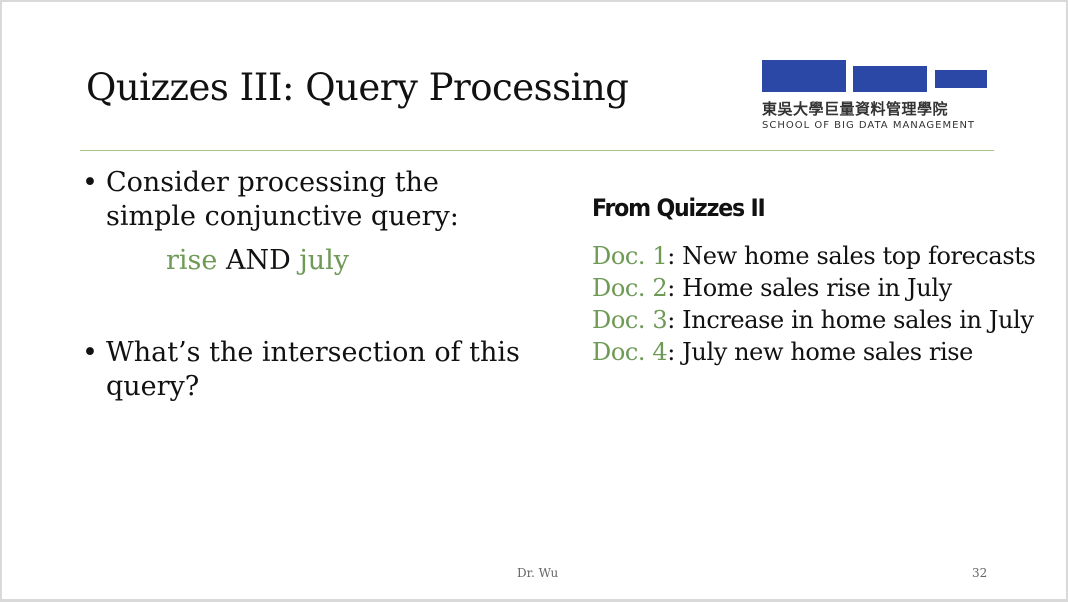  What do you see at coordinates (630, 288) in the screenshot?
I see `document-label: Doc. 2` at bounding box center [630, 288].